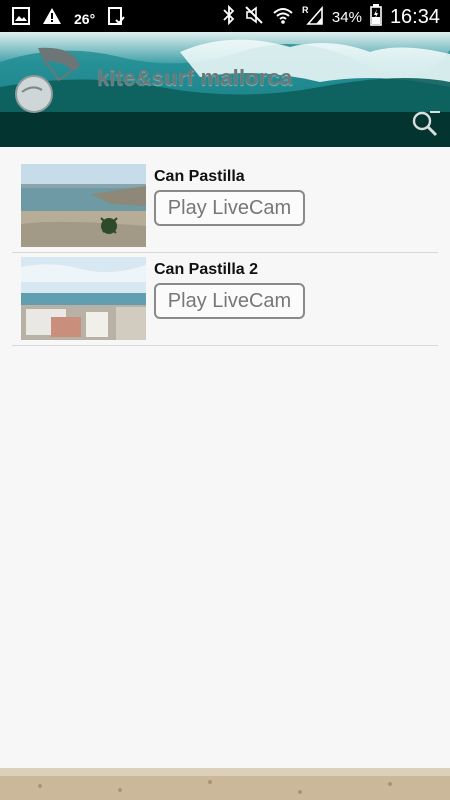 This screenshot has width=450, height=800. What do you see at coordinates (68, 18) in the screenshot?
I see `status-bar-left: 26°` at bounding box center [68, 18].